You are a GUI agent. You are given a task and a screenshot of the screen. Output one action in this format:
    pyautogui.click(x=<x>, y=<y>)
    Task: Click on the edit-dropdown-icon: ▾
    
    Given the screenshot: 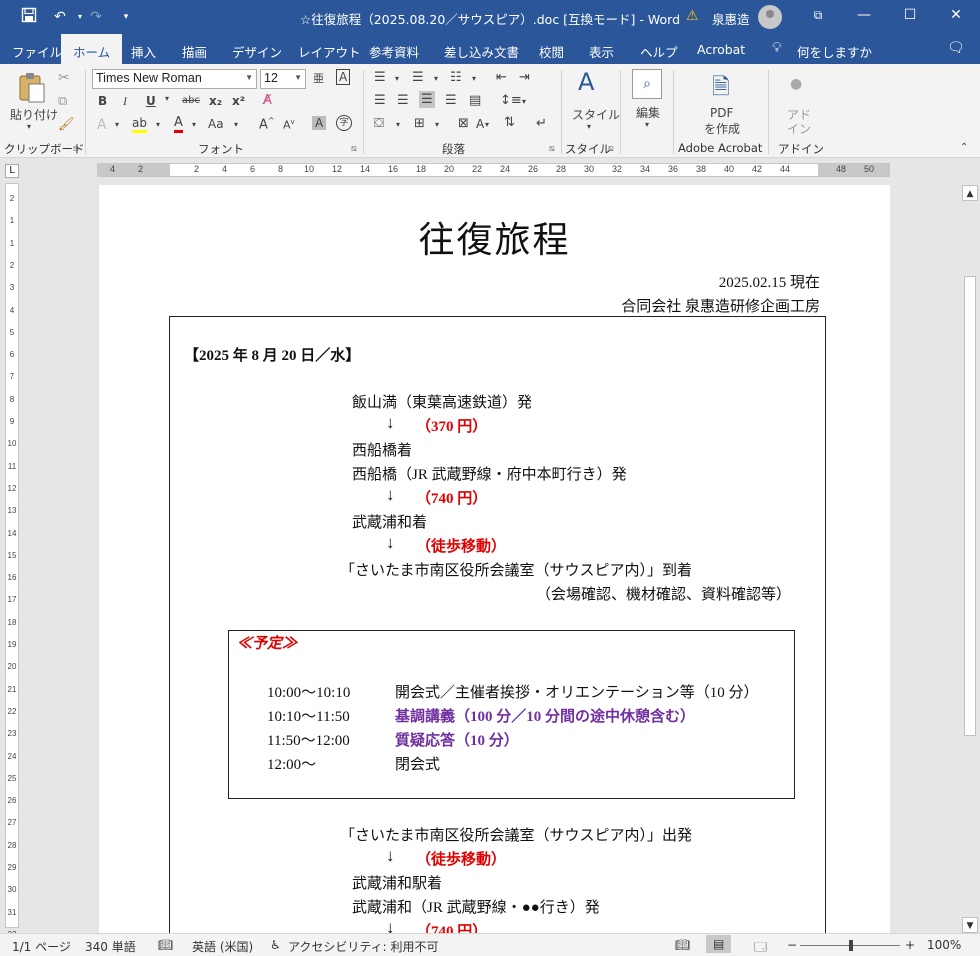 What is the action you would take?
    pyautogui.click(x=647, y=124)
    